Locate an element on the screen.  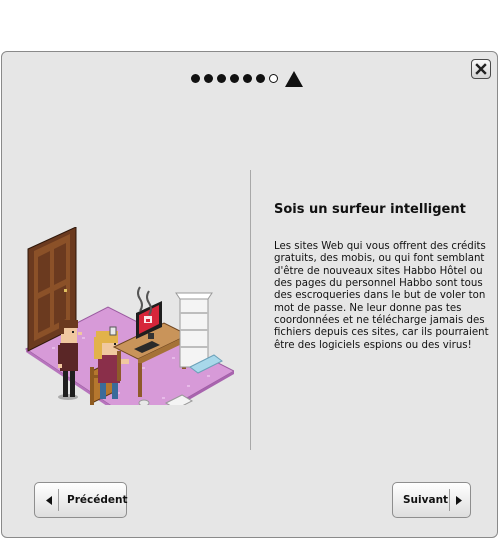
previous-button: Précédent is located at coordinates (80, 500).